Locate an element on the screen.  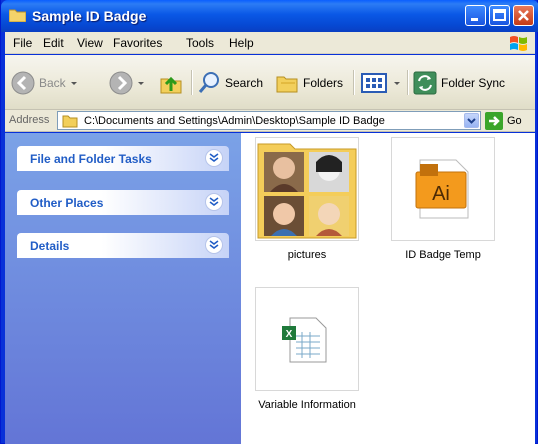
maximize-icon is located at coordinates (499, 15).